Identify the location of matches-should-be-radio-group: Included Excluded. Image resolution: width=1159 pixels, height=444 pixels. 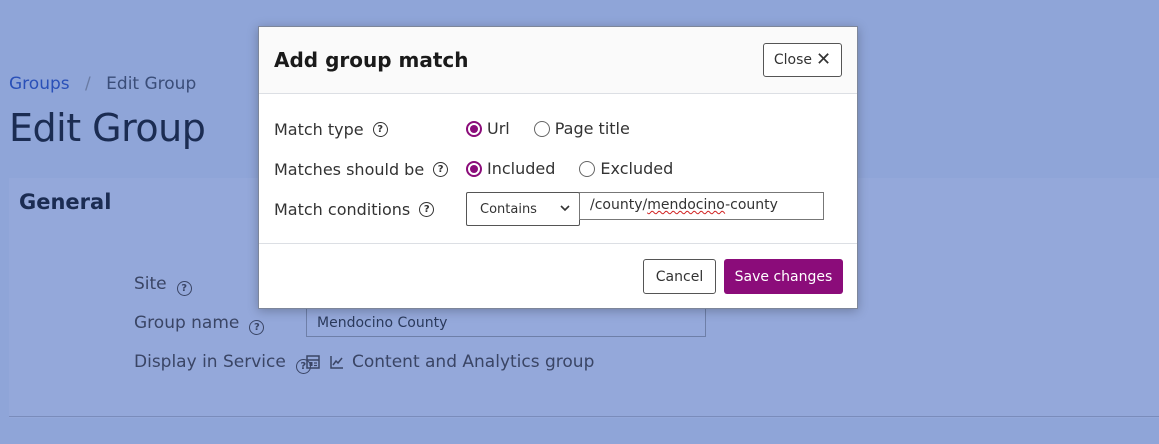
(581, 168).